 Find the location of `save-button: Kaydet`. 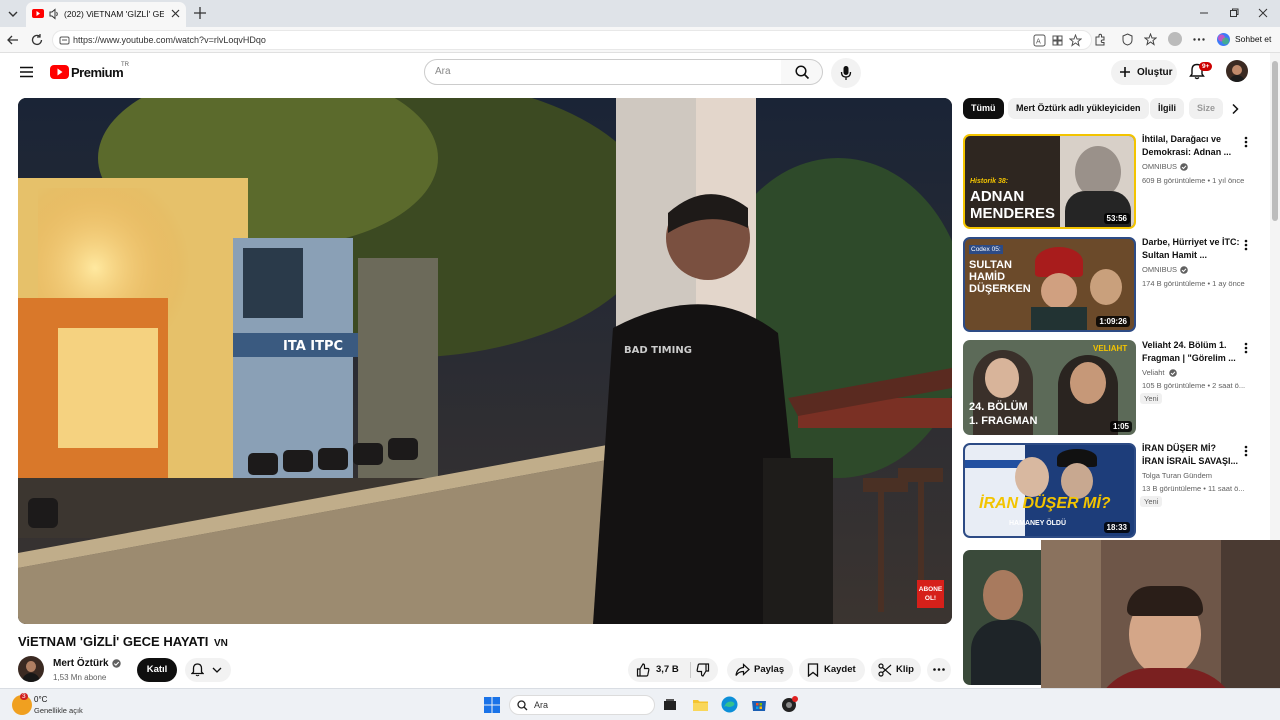

save-button: Kaydet is located at coordinates (832, 670).